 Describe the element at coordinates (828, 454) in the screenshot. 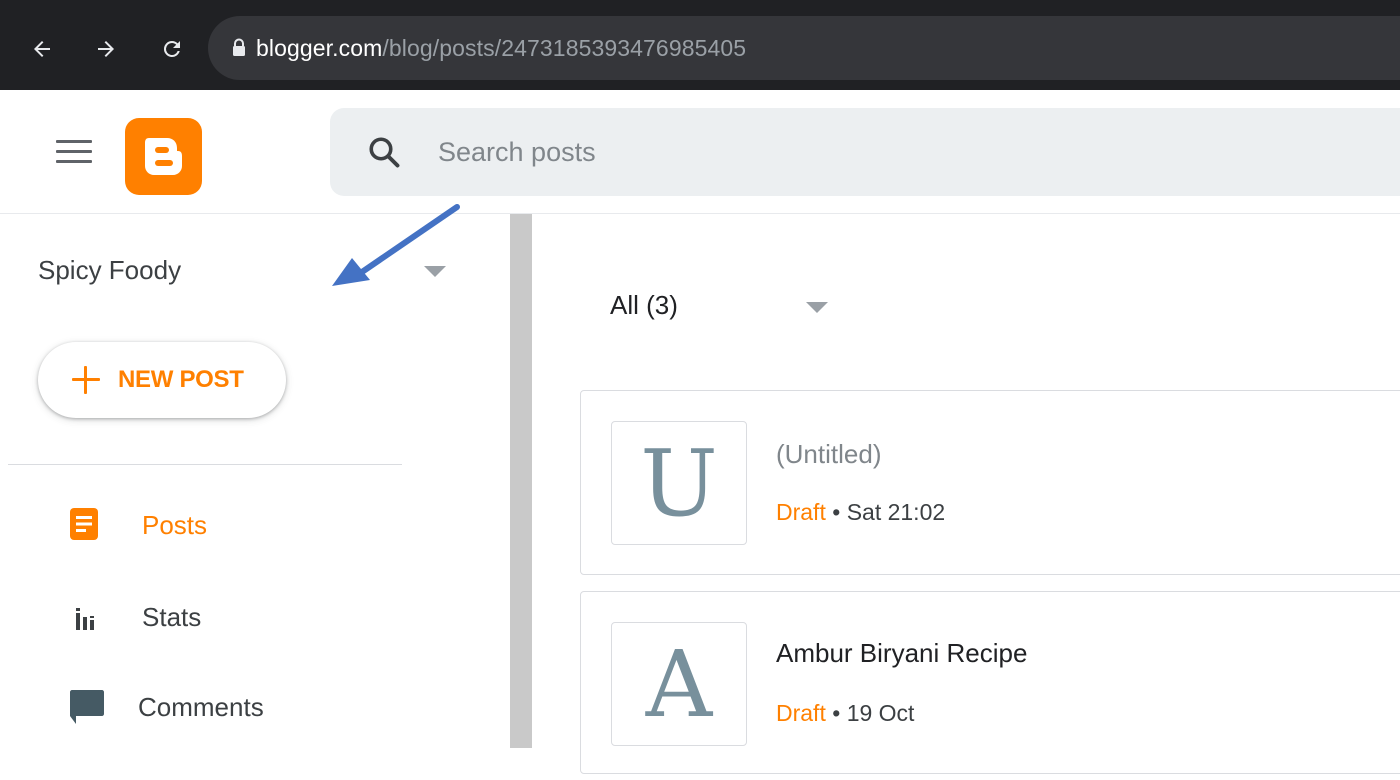

I see `post-title: (Untitled)` at that location.